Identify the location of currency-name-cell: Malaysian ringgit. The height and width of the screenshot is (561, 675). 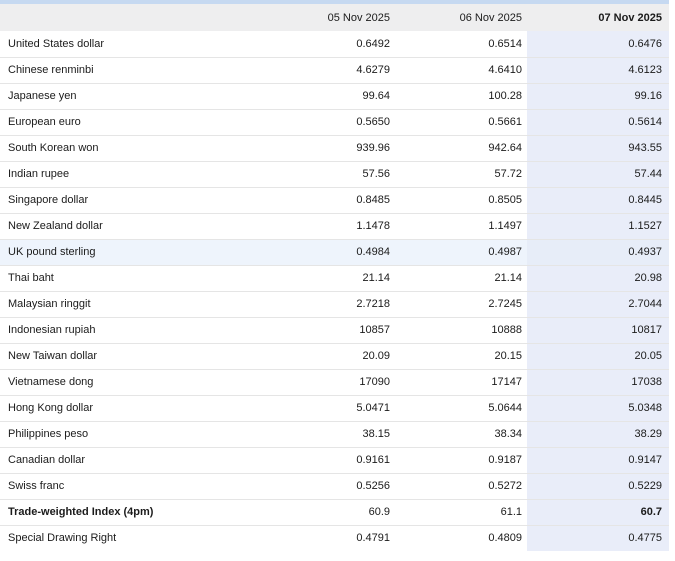
(128, 304).